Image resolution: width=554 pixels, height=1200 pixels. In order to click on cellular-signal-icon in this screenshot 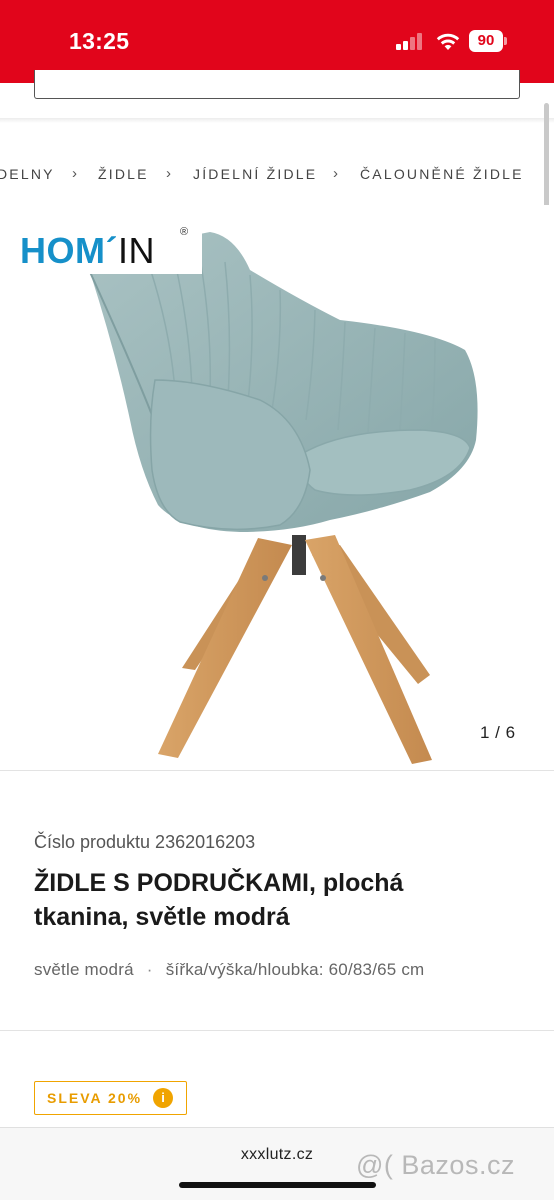, I will do `click(410, 41)`.